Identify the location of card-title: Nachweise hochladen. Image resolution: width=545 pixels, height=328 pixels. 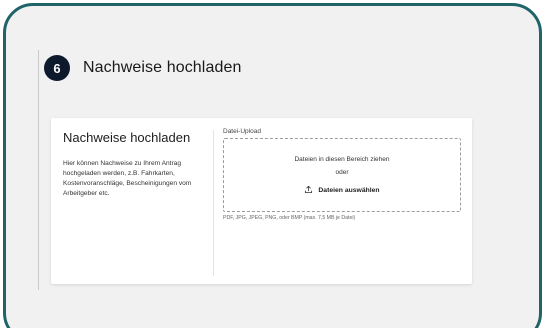
(127, 137).